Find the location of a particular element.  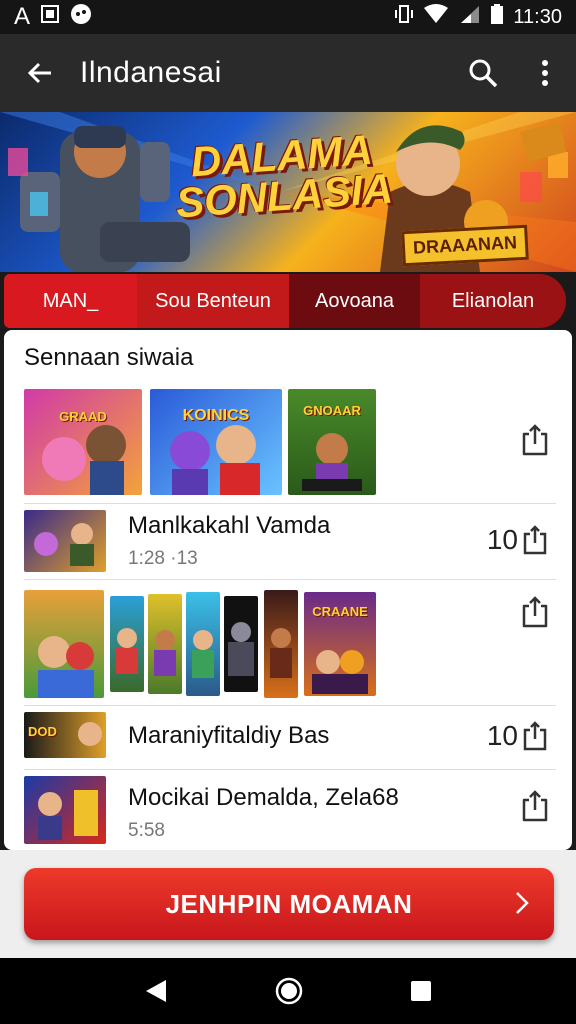

primary-action-button: JENHPIN MOAMAN is located at coordinates (289, 904).